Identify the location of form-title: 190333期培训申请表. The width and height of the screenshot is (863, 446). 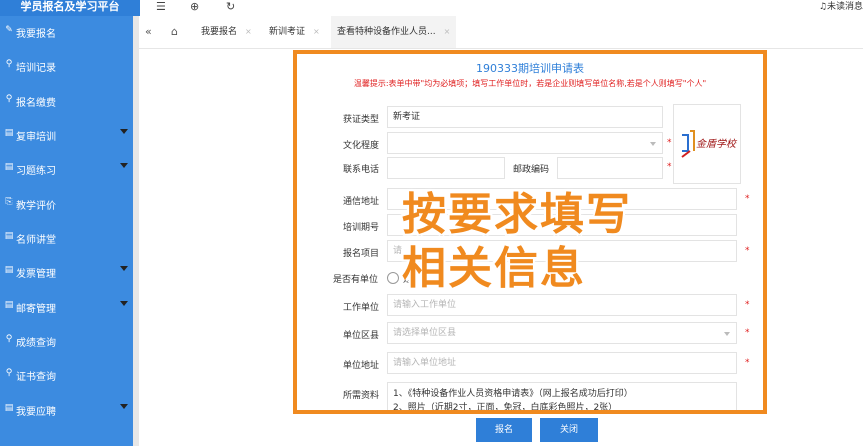
(530, 68).